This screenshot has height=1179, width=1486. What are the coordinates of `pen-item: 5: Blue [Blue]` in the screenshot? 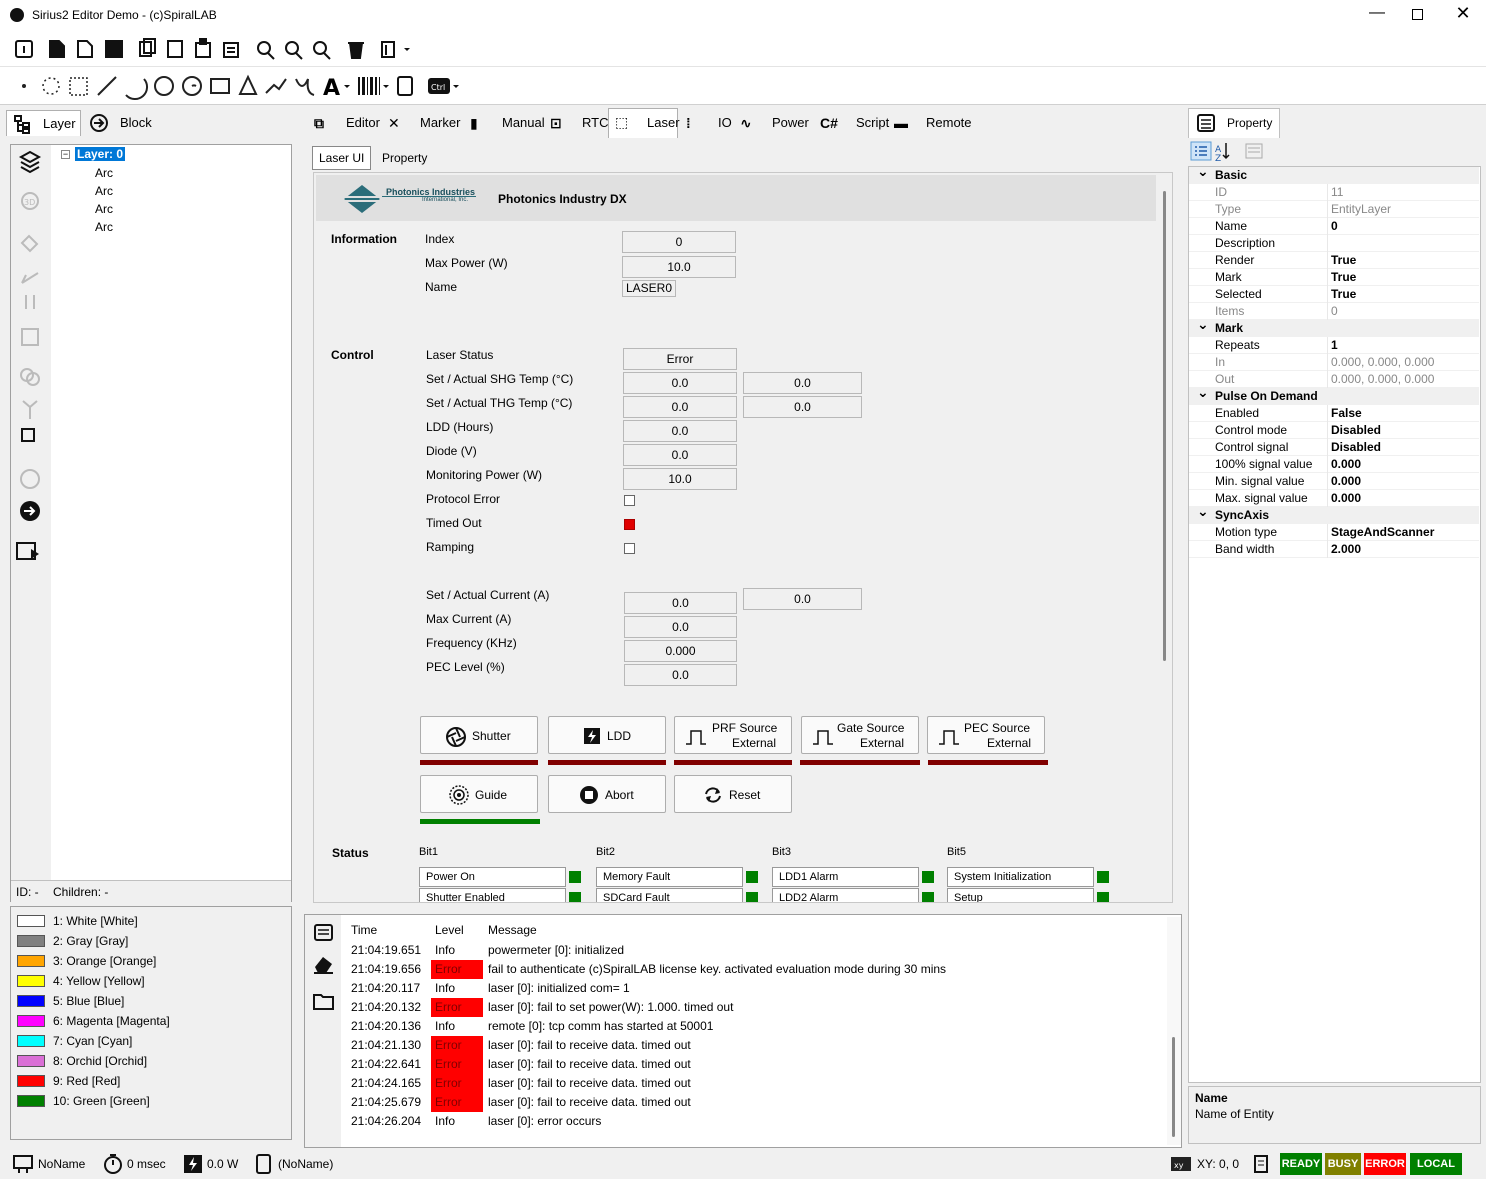 It's located at (151, 1001).